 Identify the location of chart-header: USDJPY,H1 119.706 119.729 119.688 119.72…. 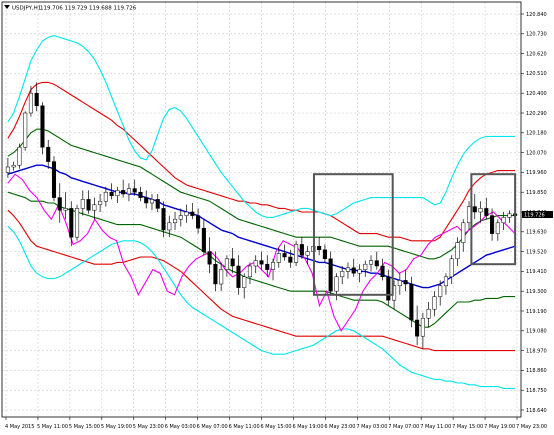
(70, 8).